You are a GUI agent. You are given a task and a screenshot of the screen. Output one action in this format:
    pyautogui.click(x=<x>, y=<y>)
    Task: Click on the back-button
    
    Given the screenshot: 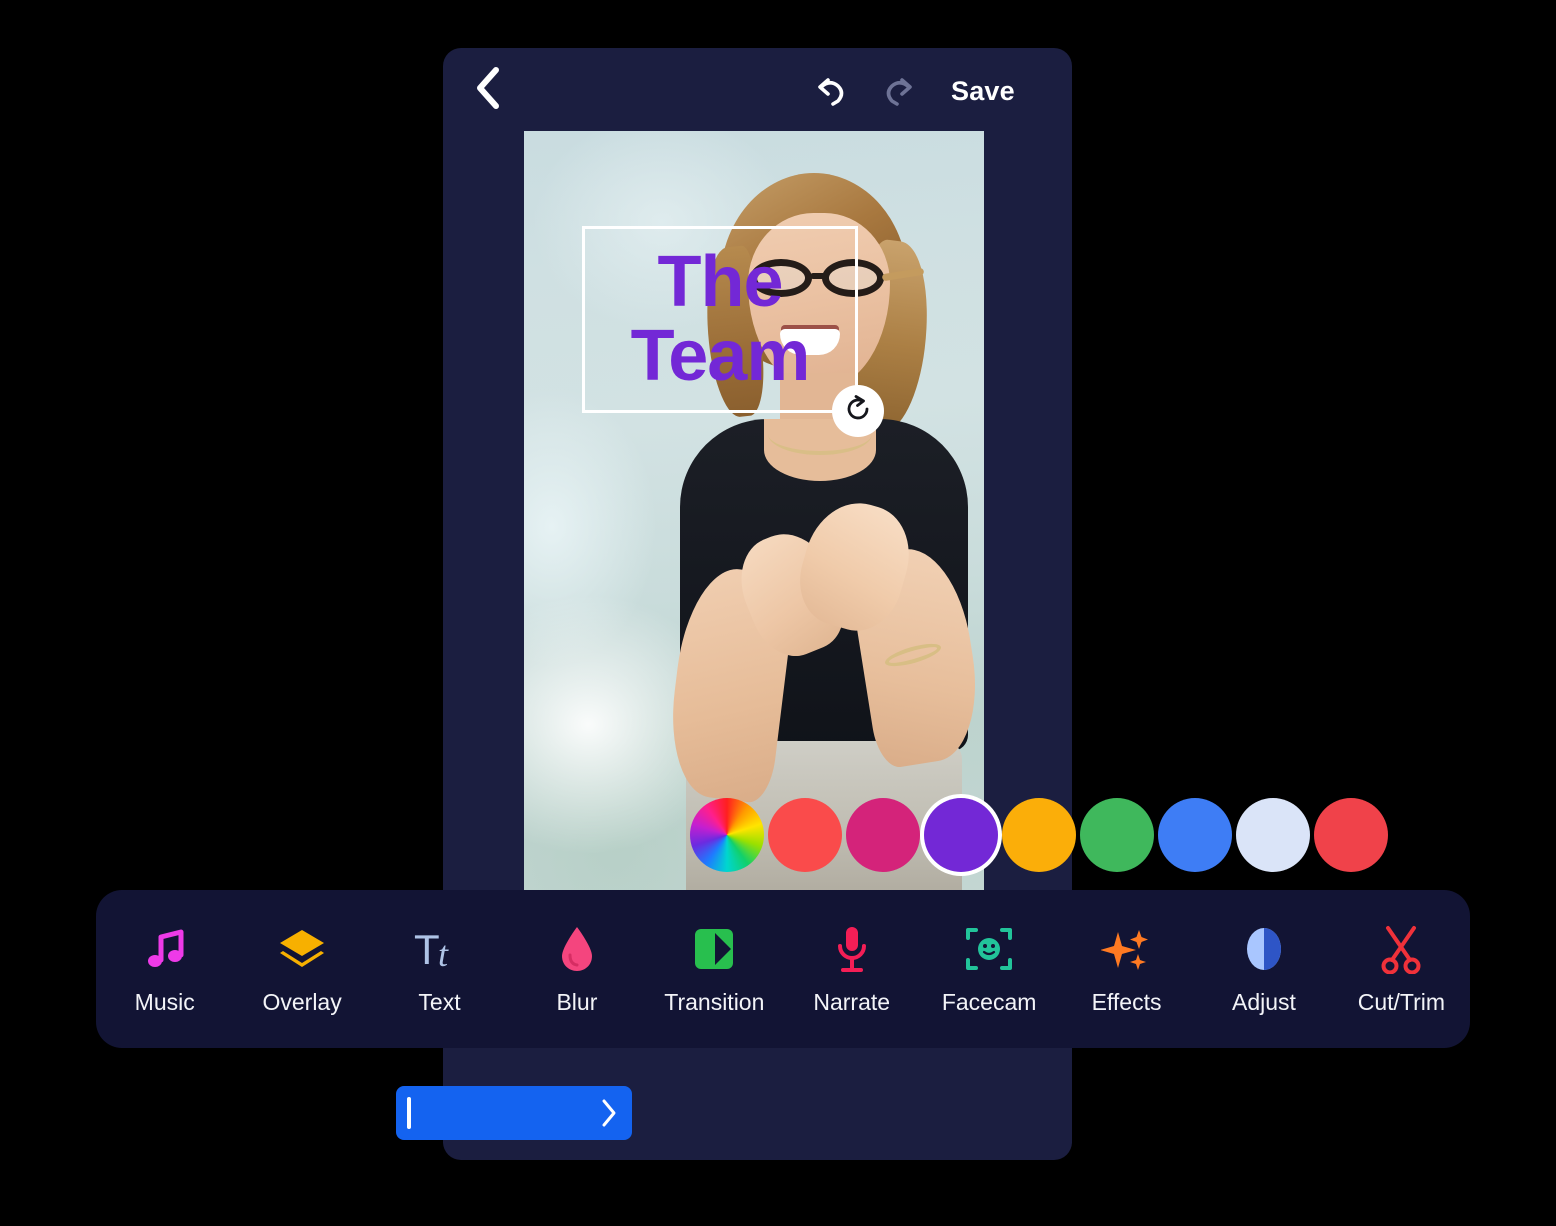 What is the action you would take?
    pyautogui.click(x=488, y=90)
    